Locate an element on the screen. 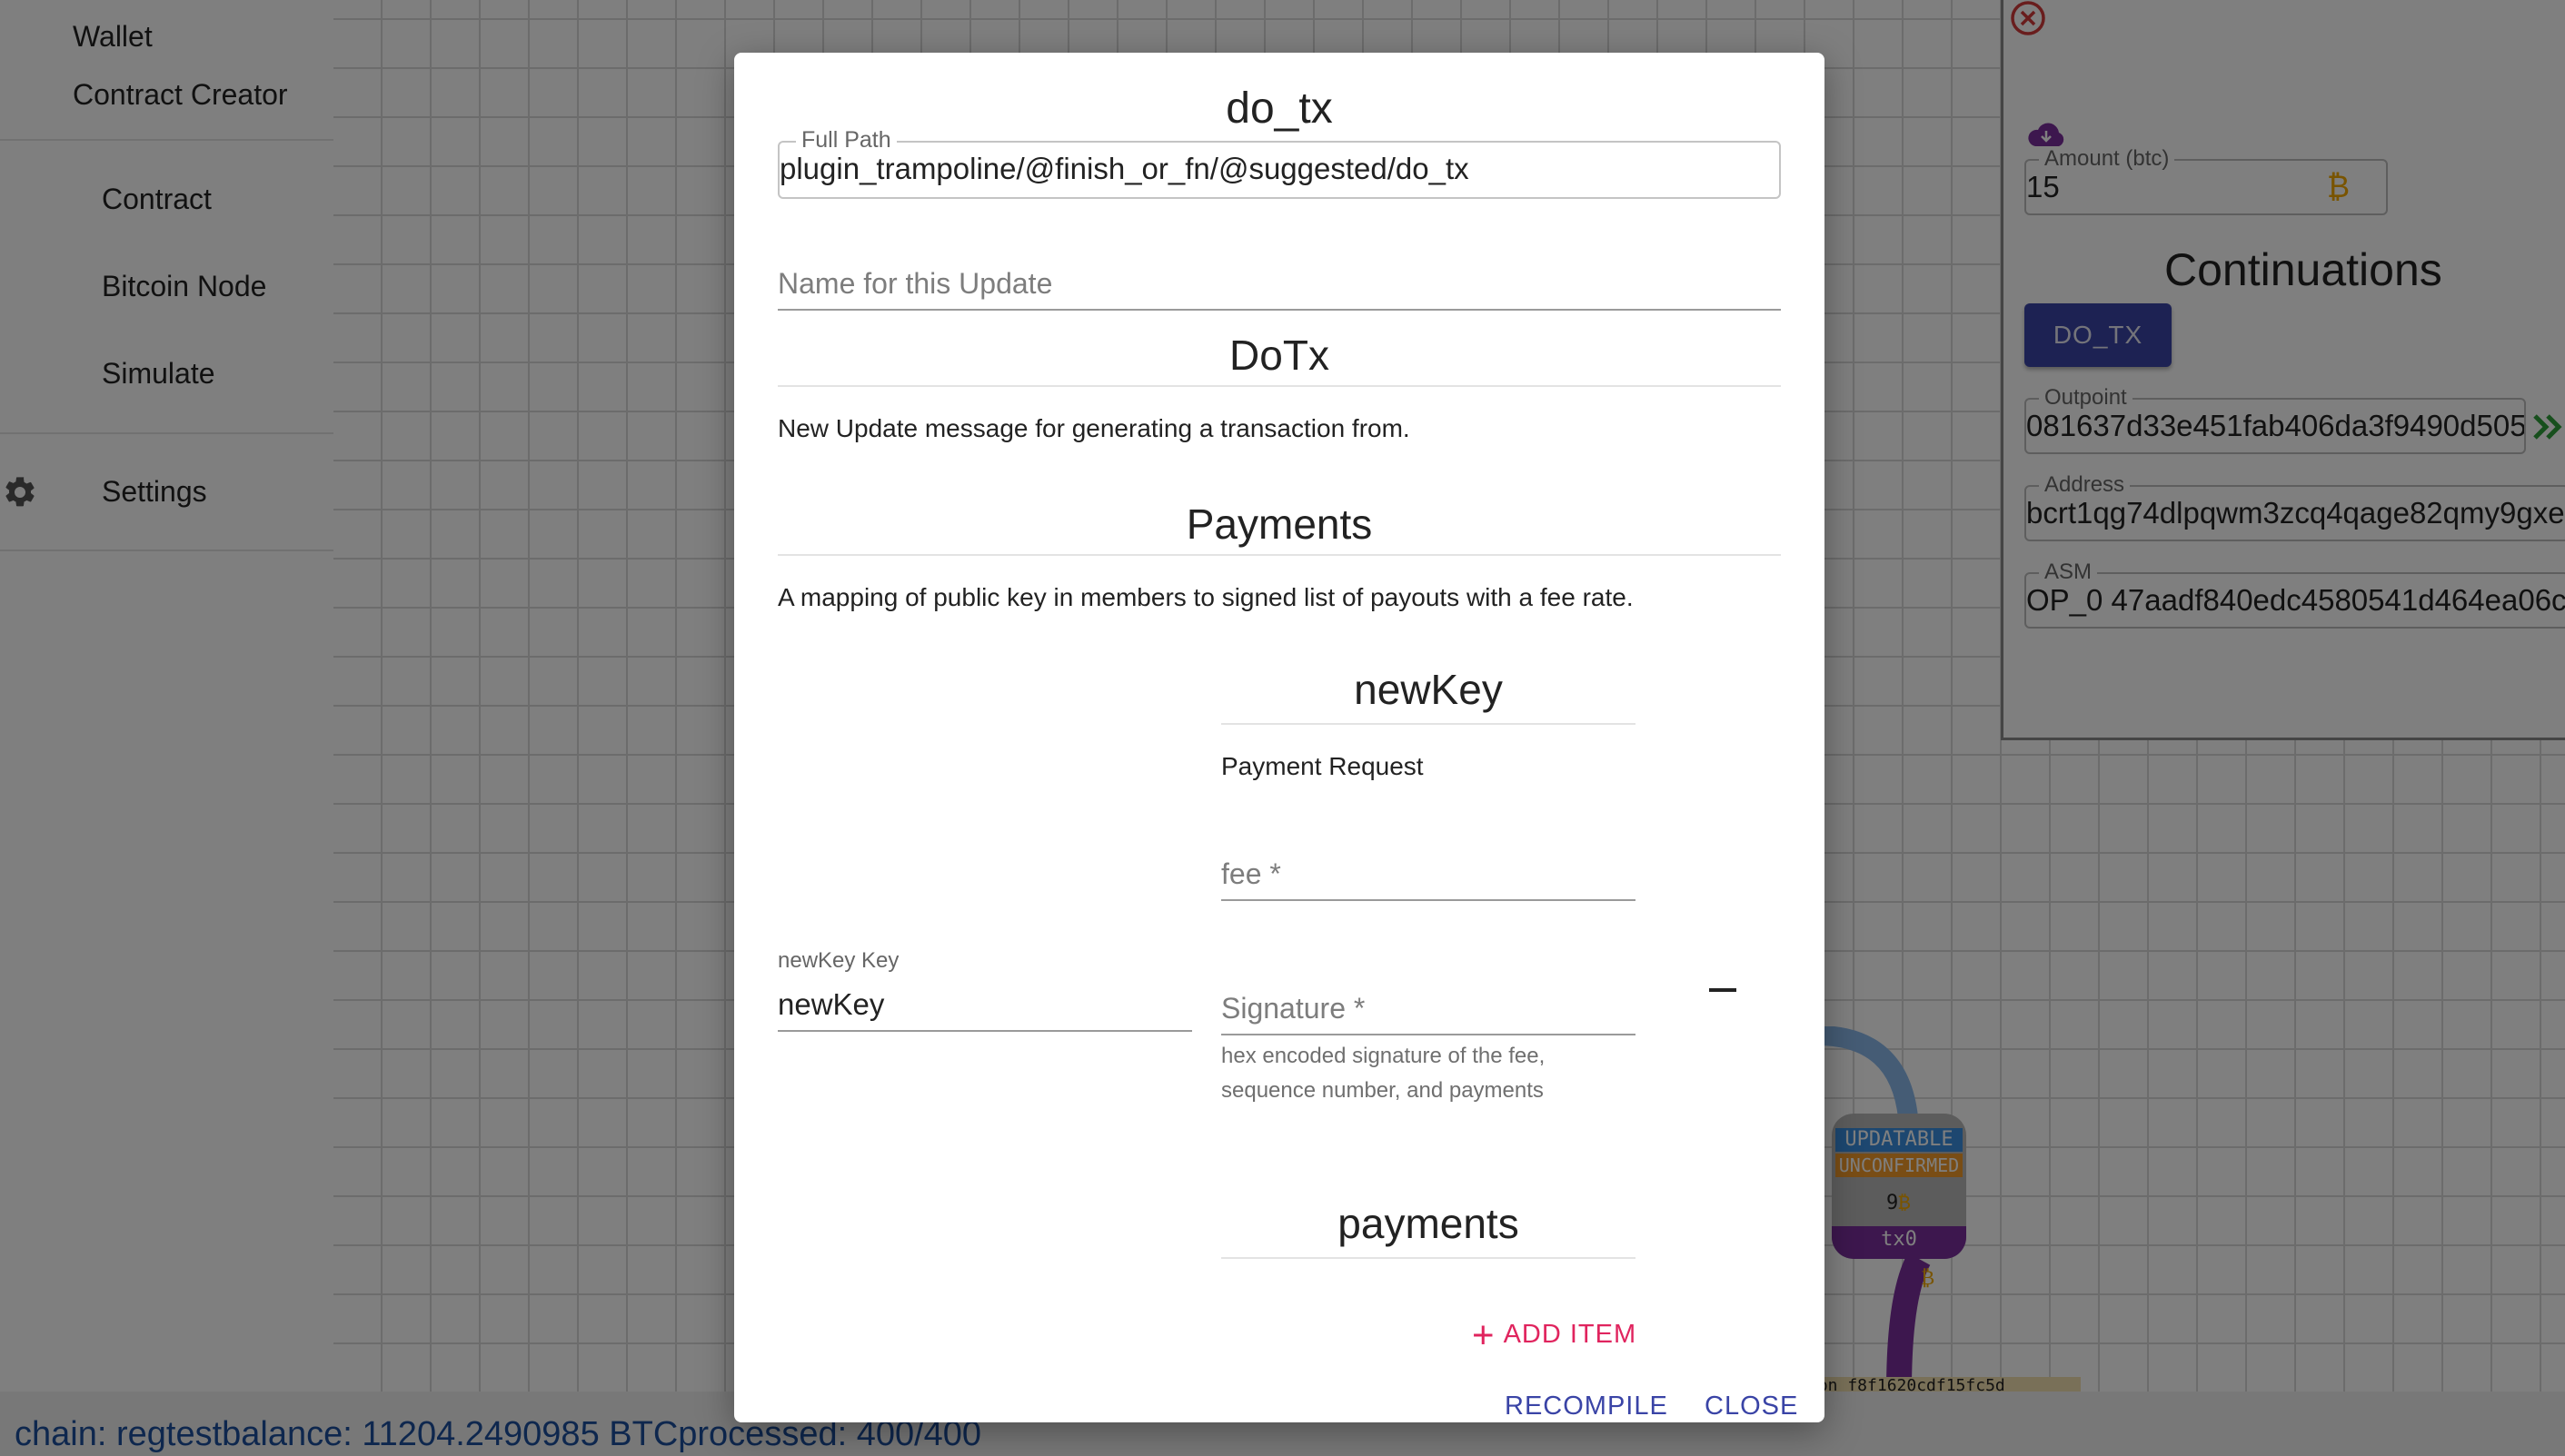  new-key-key-input is located at coordinates (985, 1005).